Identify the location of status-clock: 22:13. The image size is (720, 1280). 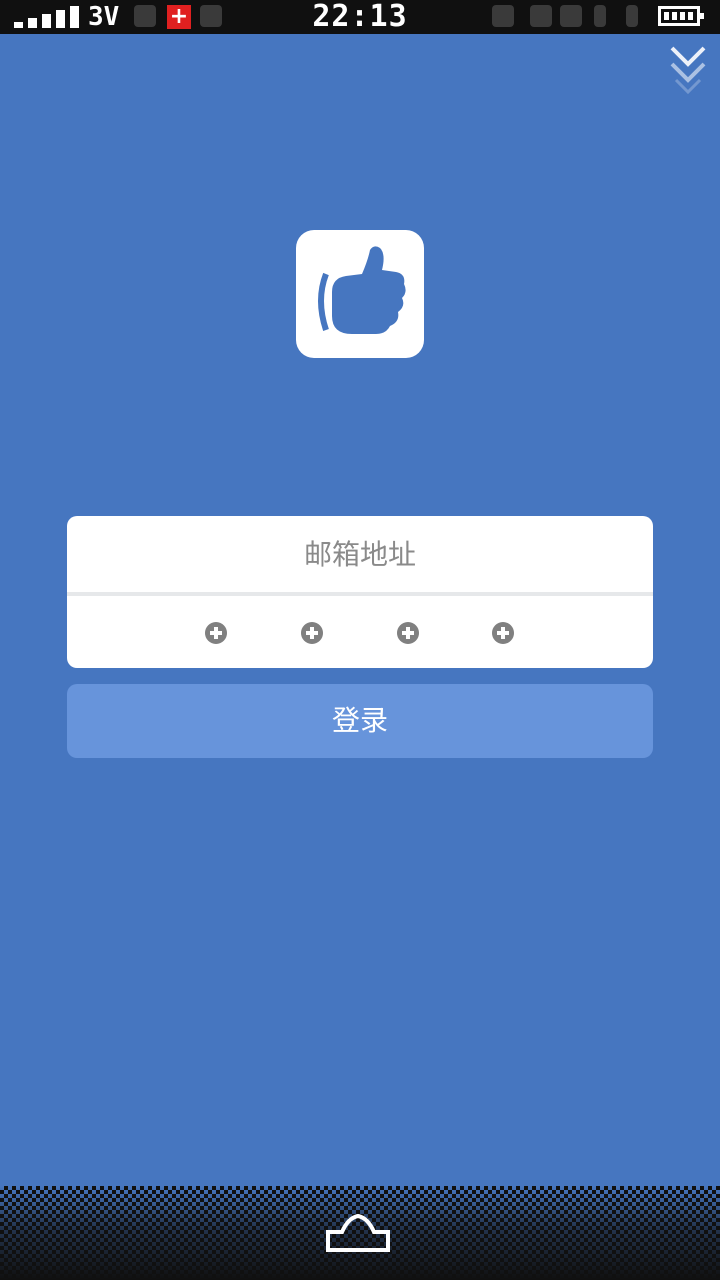
(360, 17).